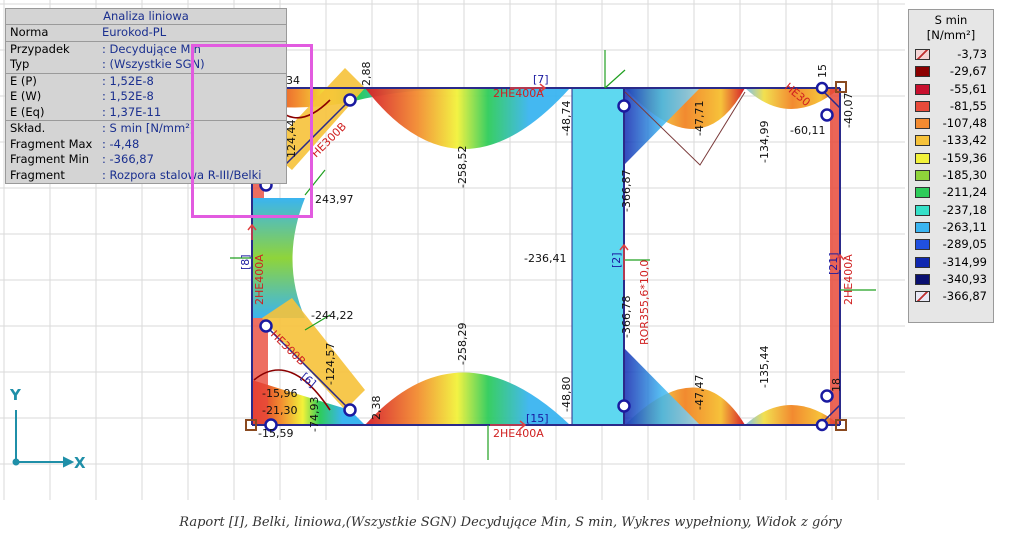 The width and height of the screenshot is (1021, 557). Describe the element at coordinates (822, 71) in the screenshot. I see `value-label: 15` at that location.